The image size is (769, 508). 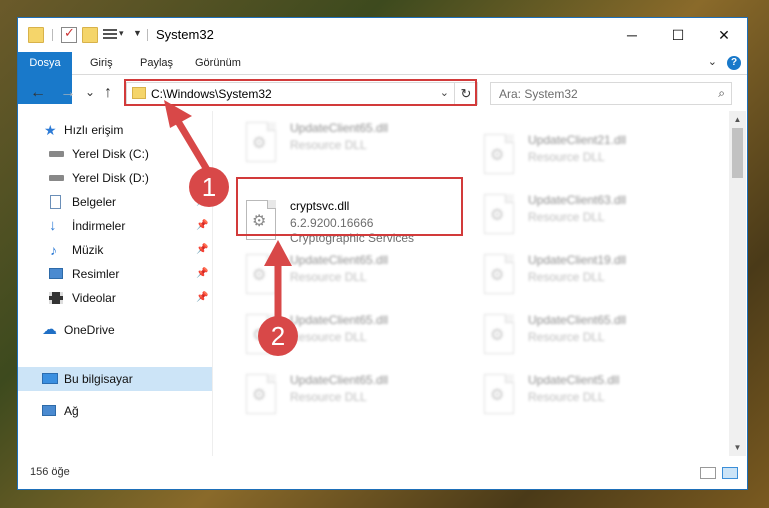 What do you see at coordinates (115, 298) in the screenshot?
I see `sidebar-item-videolar: Videolar 📌` at bounding box center [115, 298].